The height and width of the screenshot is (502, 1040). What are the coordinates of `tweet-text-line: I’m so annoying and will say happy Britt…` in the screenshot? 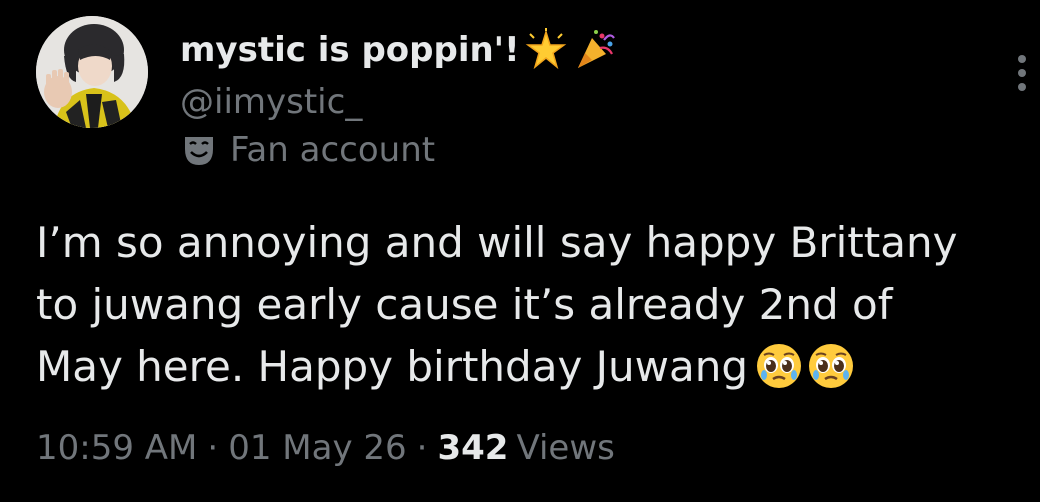 It's located at (497, 242).